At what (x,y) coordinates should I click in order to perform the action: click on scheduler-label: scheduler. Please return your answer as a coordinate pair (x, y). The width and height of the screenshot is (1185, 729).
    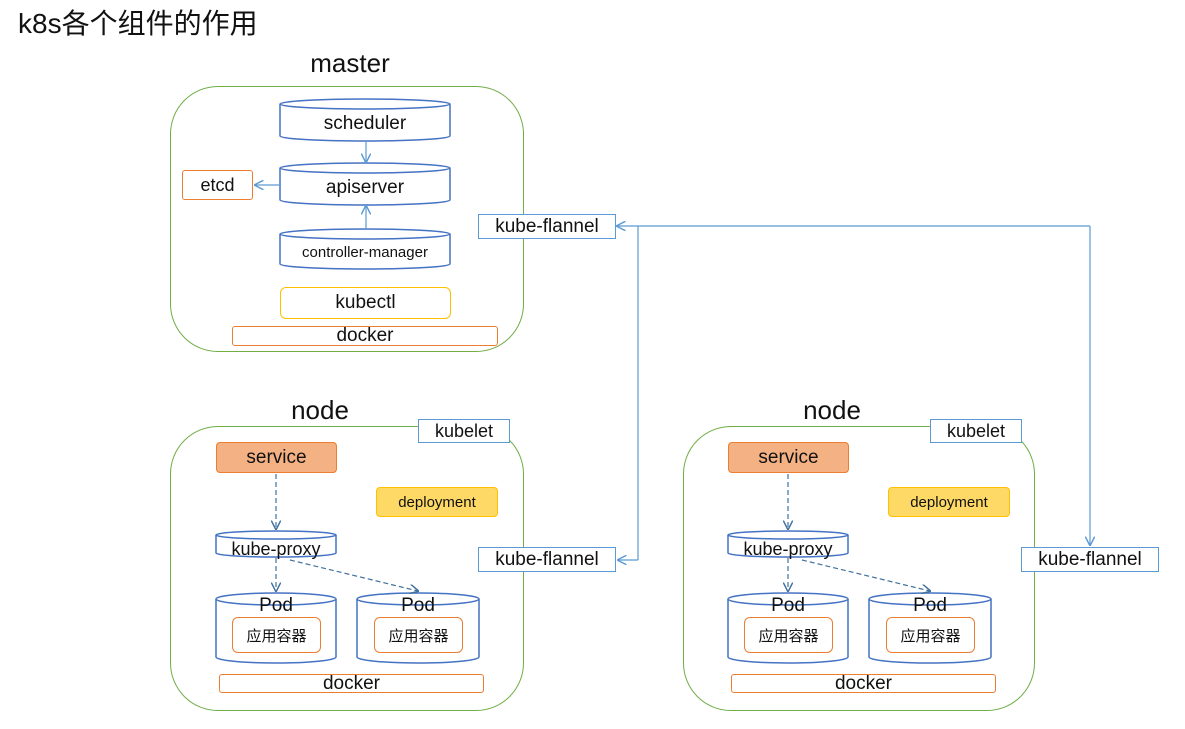
    Looking at the image, I should click on (365, 123).